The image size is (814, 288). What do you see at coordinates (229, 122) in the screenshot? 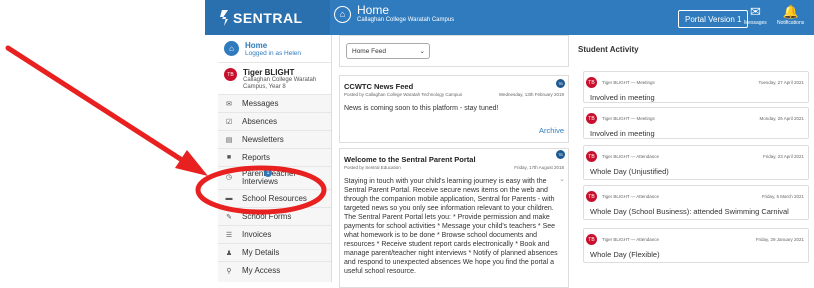
I see `check-square-icon: ☑` at bounding box center [229, 122].